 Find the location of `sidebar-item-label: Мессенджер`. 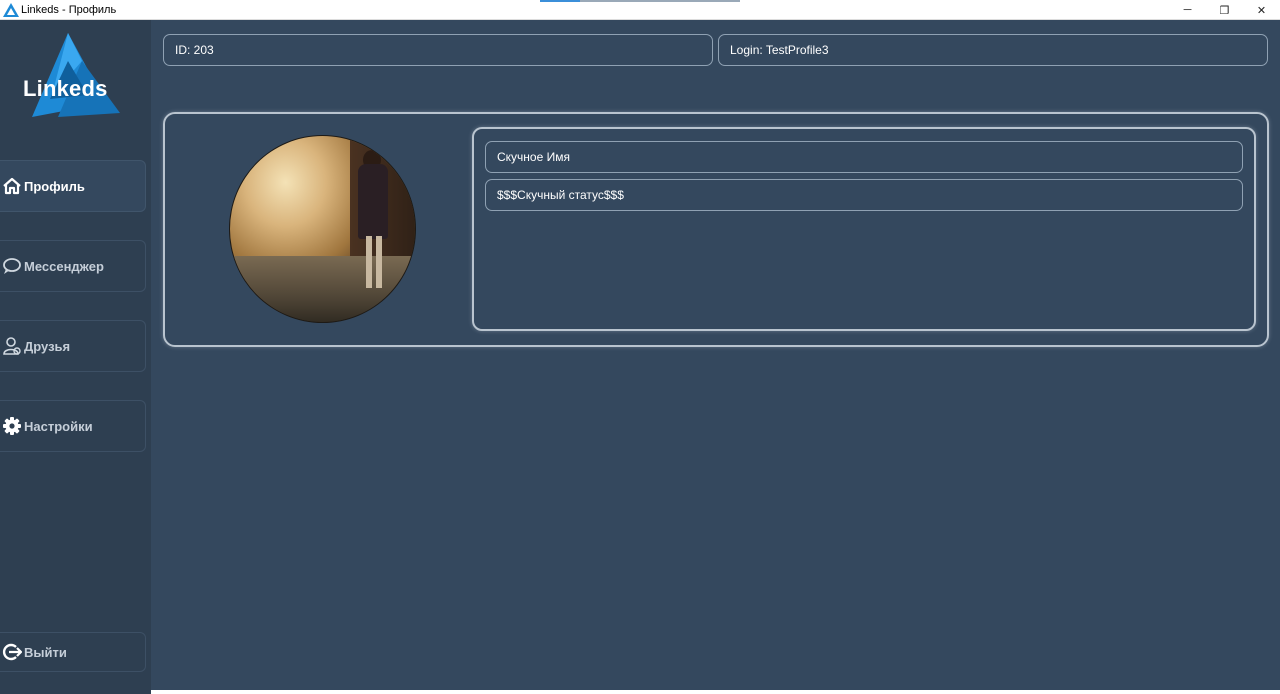

sidebar-item-label: Мессенджер is located at coordinates (64, 266).